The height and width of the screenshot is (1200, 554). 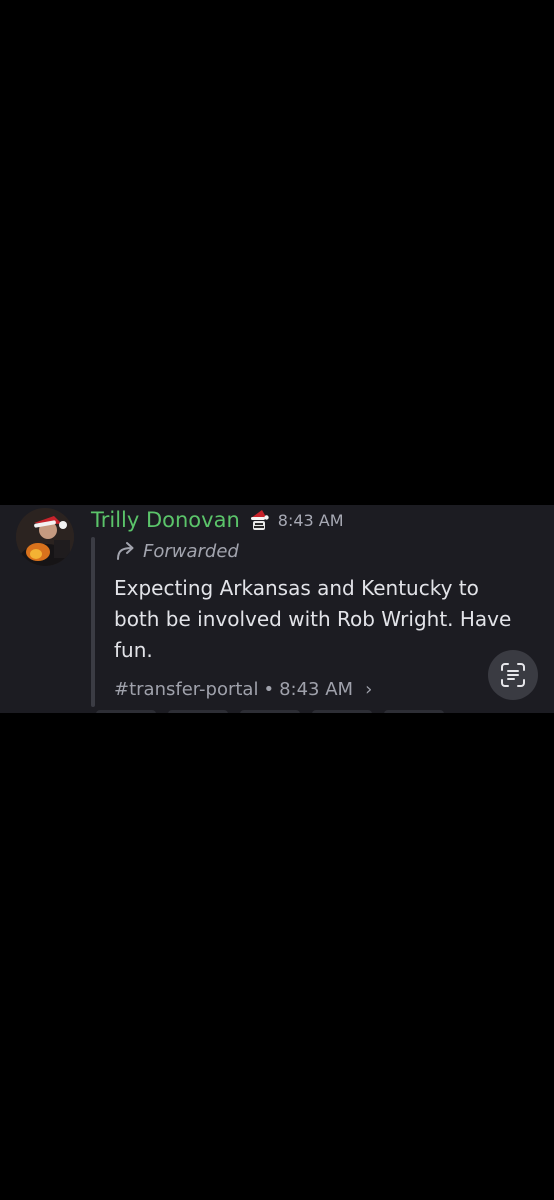 I want to click on forward-arrow-icon, so click(x=125, y=551).